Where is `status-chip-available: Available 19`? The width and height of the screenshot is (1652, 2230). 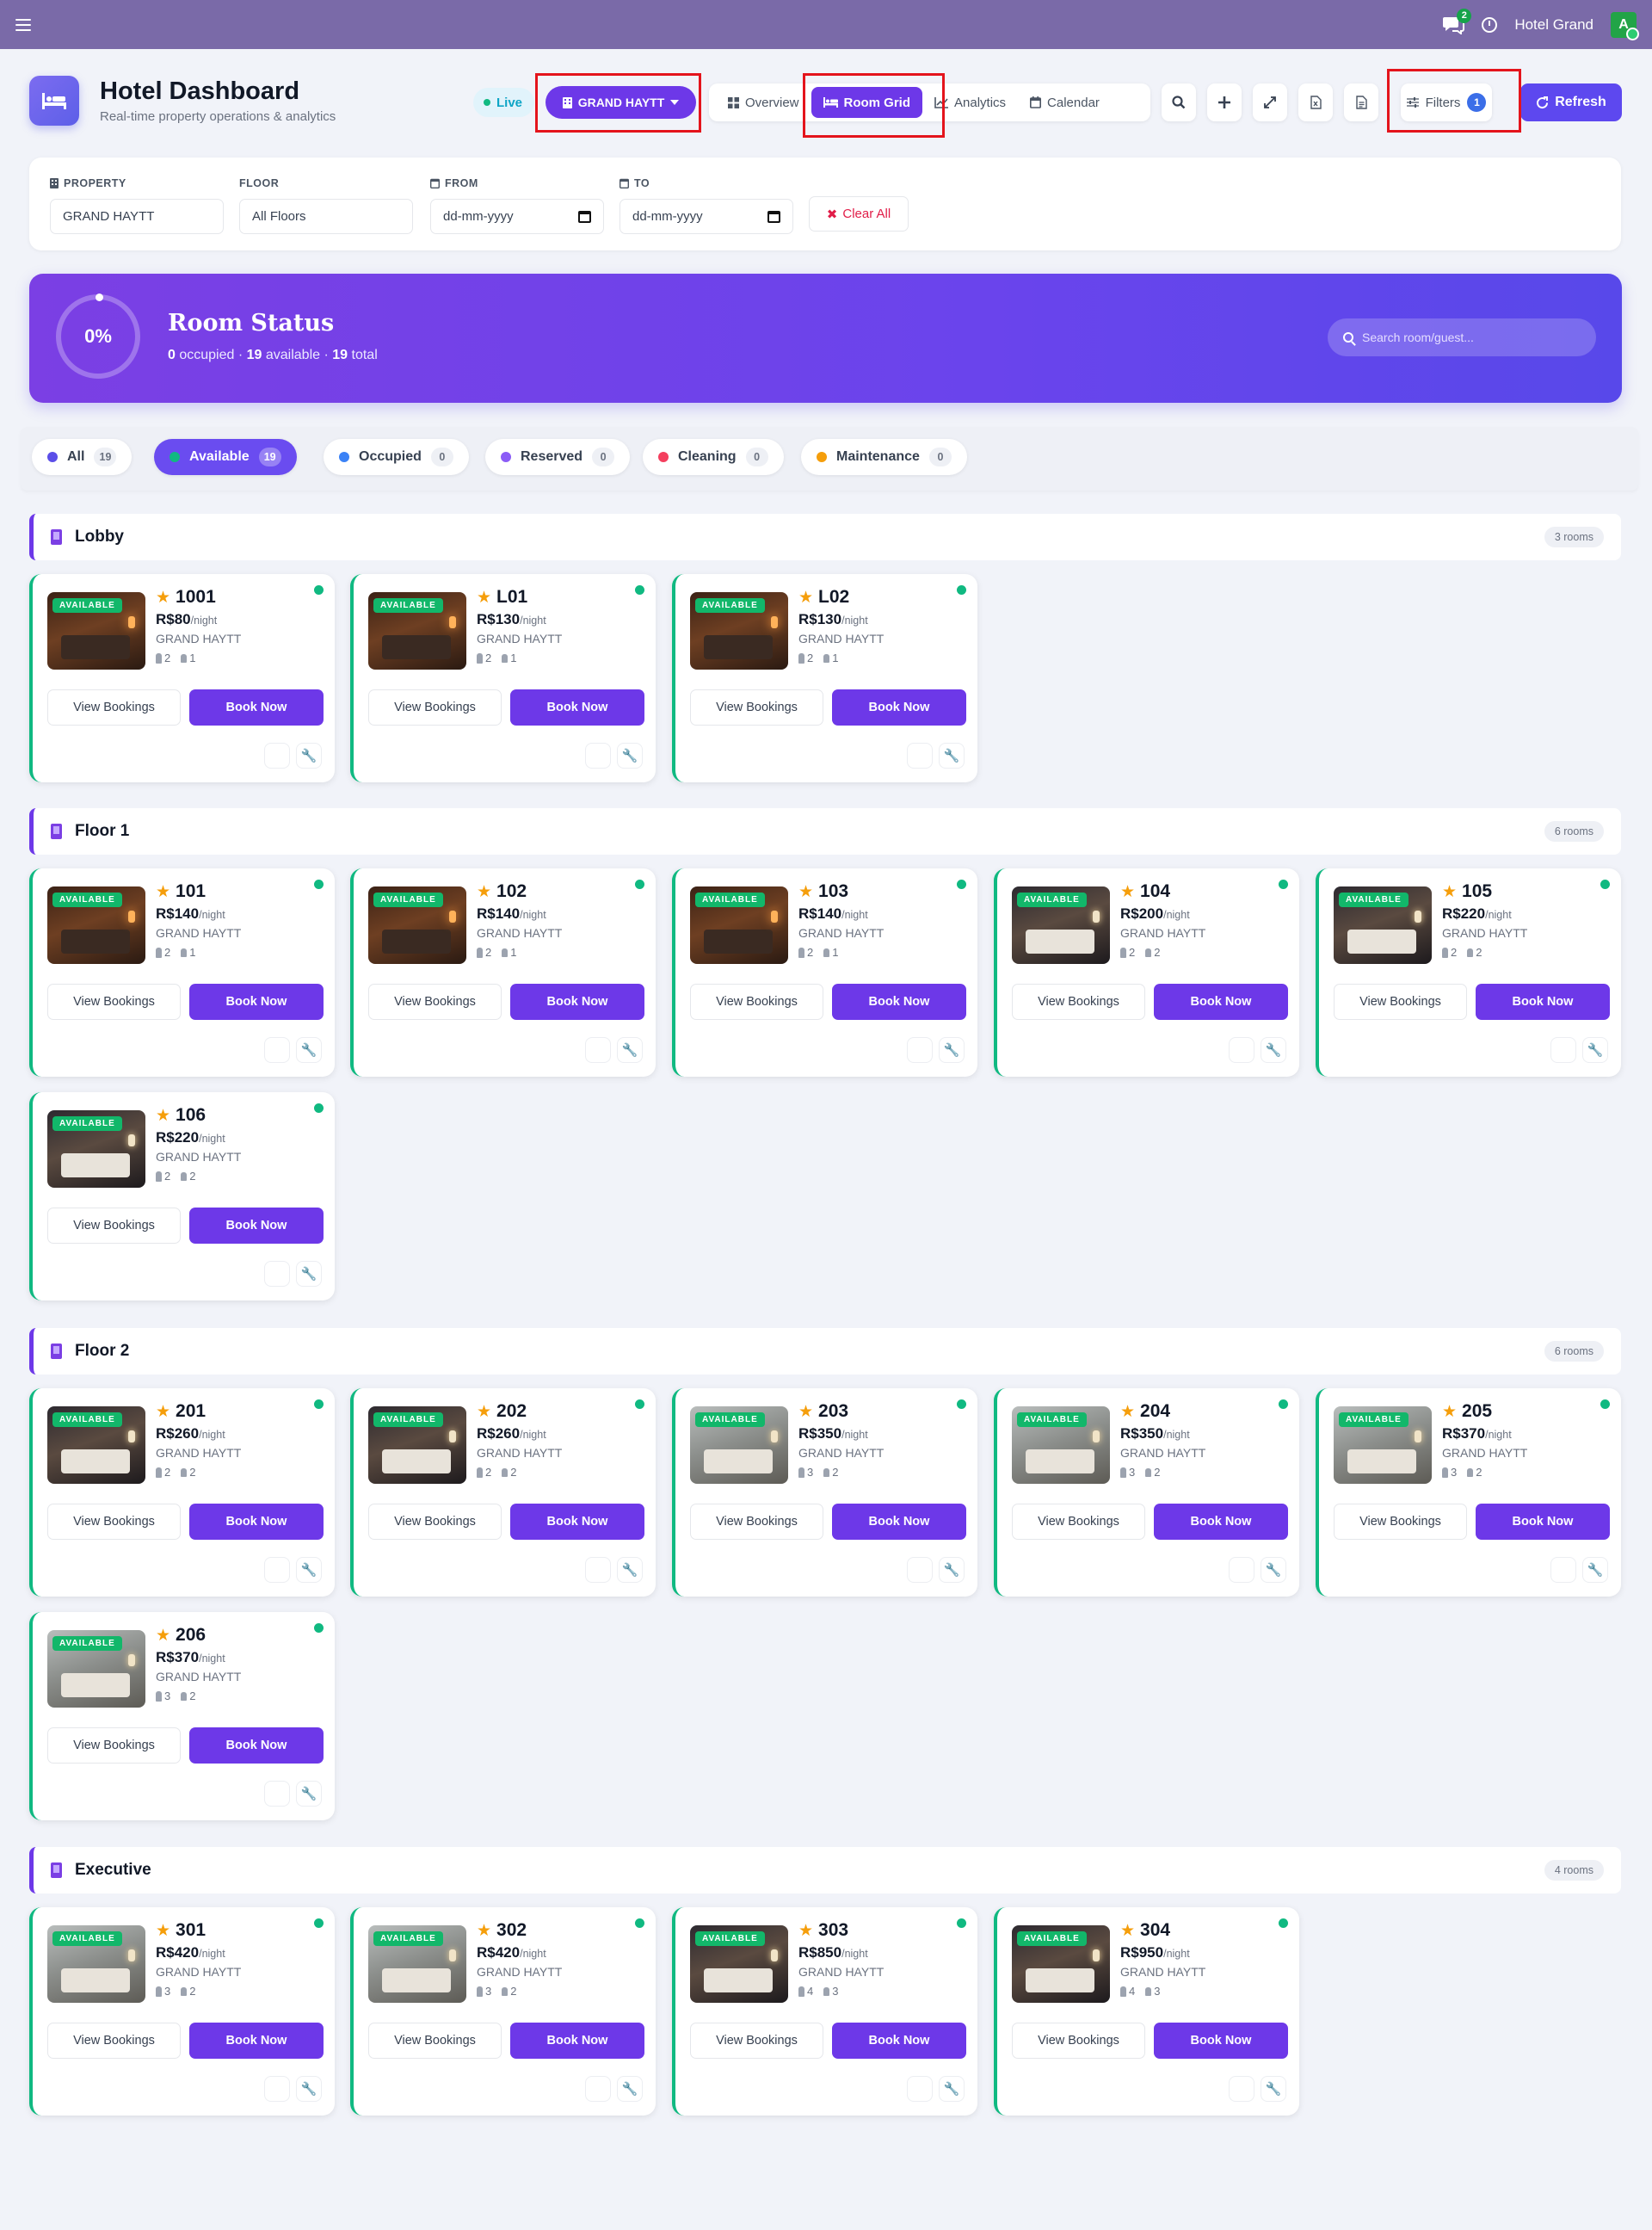 status-chip-available: Available 19 is located at coordinates (225, 457).